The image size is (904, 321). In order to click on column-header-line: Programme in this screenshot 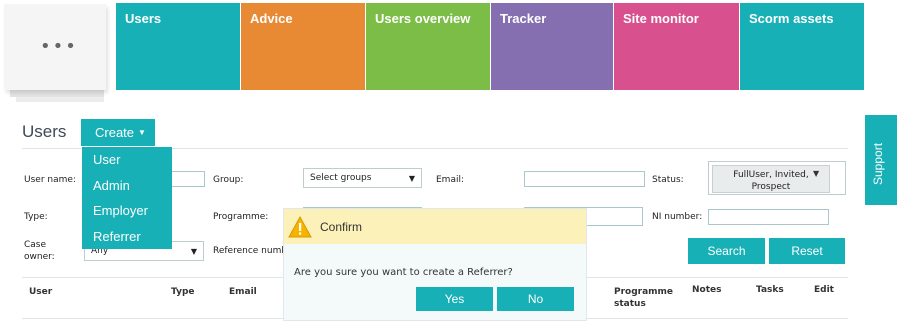, I will do `click(644, 292)`.